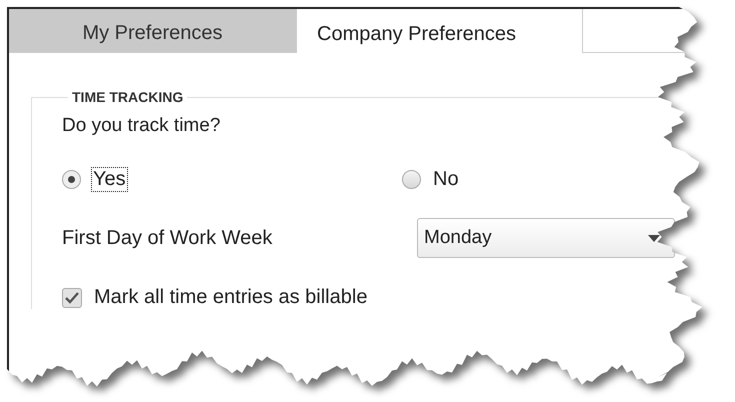 The width and height of the screenshot is (735, 402). What do you see at coordinates (546, 238) in the screenshot?
I see `dropdown: Monday` at bounding box center [546, 238].